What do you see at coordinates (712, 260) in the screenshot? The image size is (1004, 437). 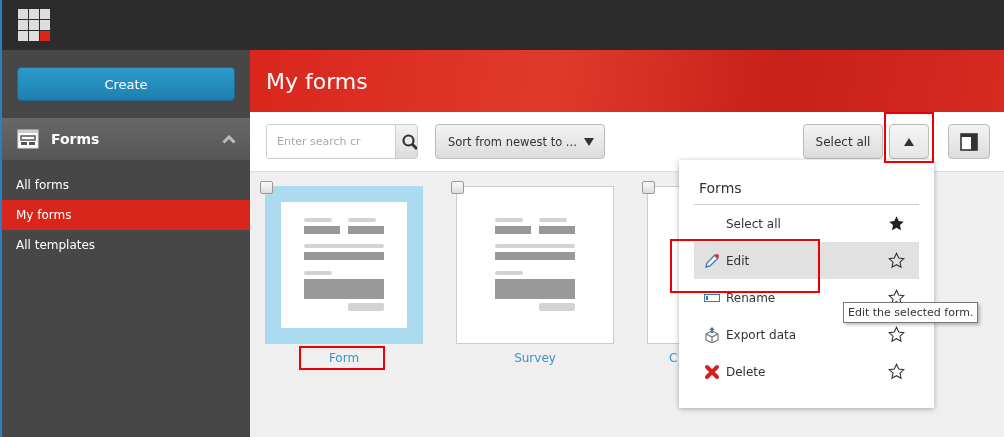 I see `pencil-icon` at bounding box center [712, 260].